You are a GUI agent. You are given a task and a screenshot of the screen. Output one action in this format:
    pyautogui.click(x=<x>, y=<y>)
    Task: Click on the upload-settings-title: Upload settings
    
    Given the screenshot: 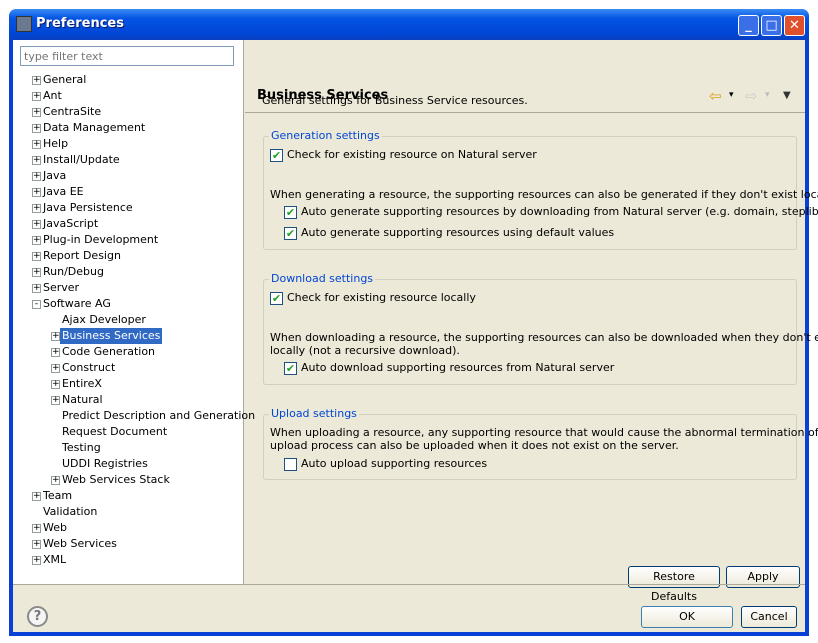 What is the action you would take?
    pyautogui.click(x=314, y=413)
    